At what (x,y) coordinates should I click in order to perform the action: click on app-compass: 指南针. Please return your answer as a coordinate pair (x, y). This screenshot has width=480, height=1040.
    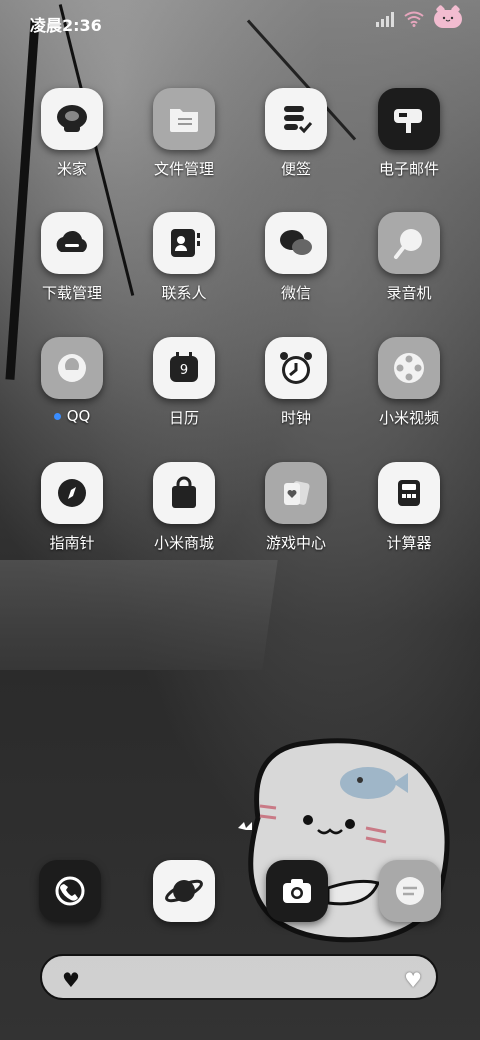
    Looking at the image, I should click on (72, 507).